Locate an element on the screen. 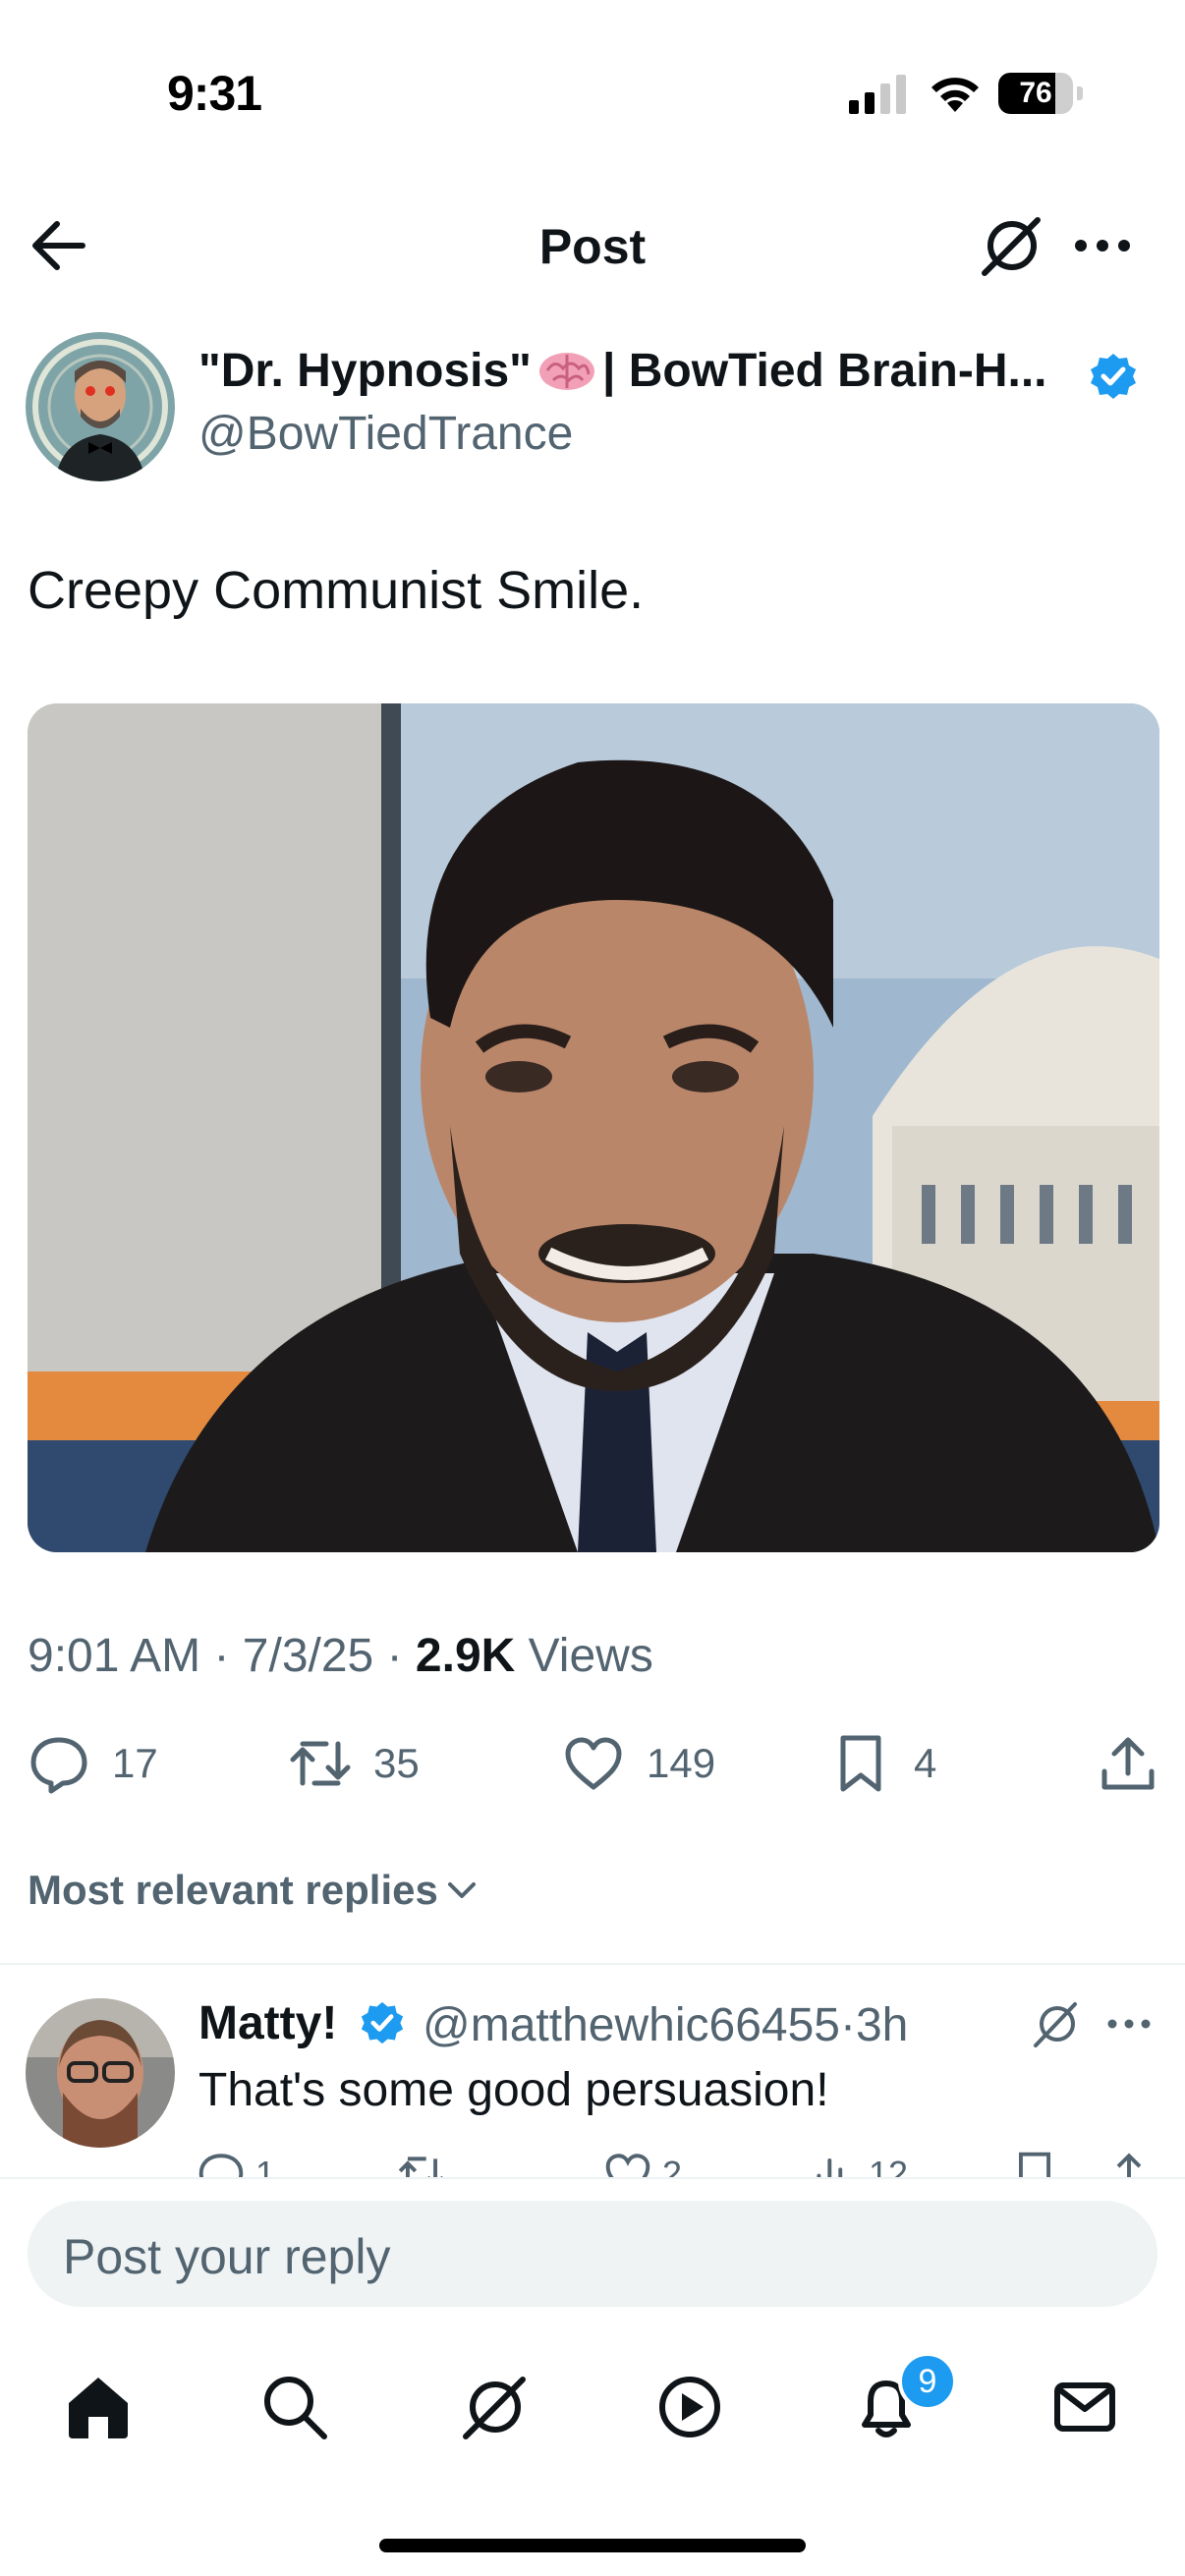  chevron-down-icon is located at coordinates (462, 1890).